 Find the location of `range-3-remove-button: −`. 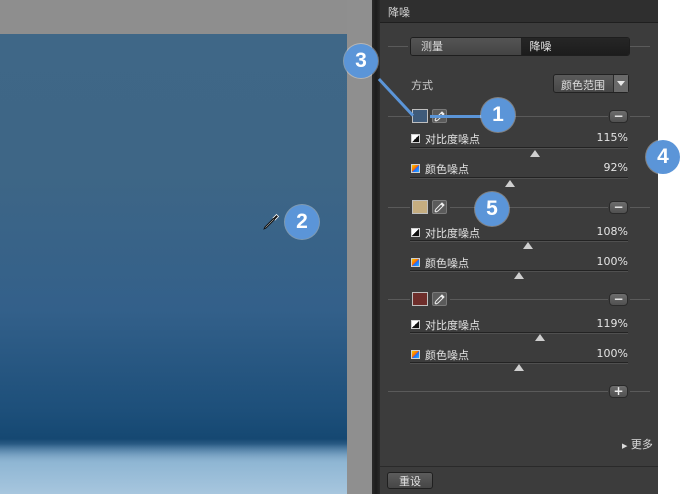

range-3-remove-button: − is located at coordinates (618, 299).